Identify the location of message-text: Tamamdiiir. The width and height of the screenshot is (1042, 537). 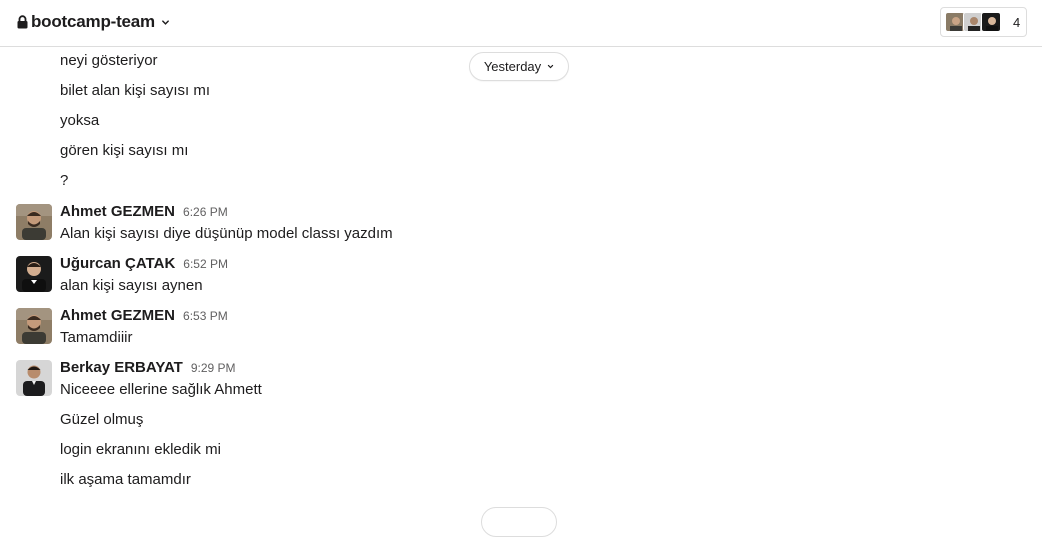
(96, 337).